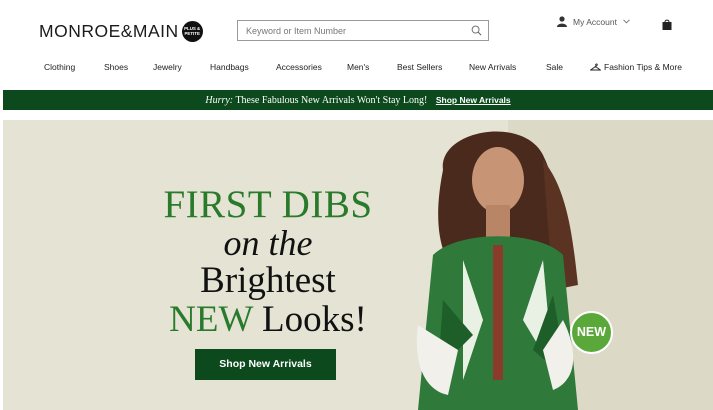 The width and height of the screenshot is (713, 410). What do you see at coordinates (167, 67) in the screenshot?
I see `nav-item-jewelry: Jewelry` at bounding box center [167, 67].